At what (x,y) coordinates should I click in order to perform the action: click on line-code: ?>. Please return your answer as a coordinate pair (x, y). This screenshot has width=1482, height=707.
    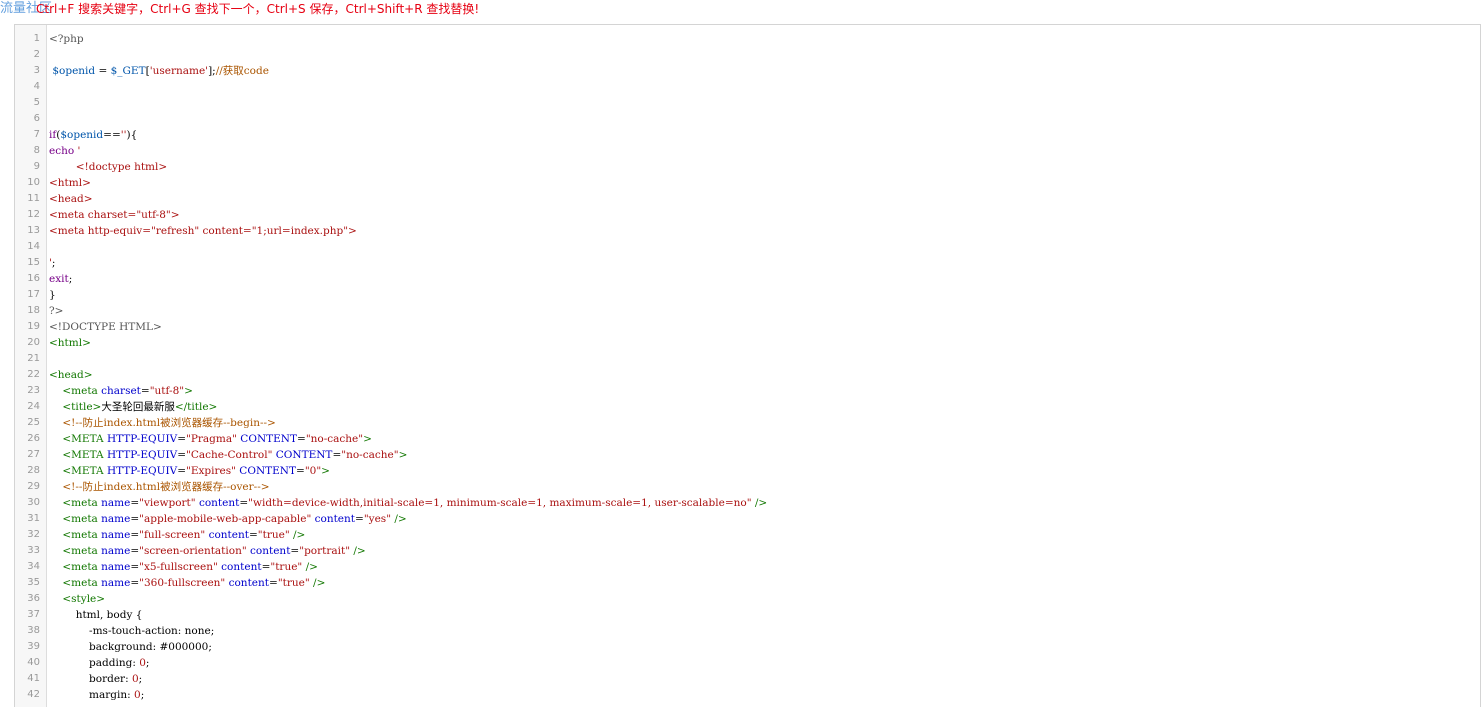
    Looking at the image, I should click on (56, 311).